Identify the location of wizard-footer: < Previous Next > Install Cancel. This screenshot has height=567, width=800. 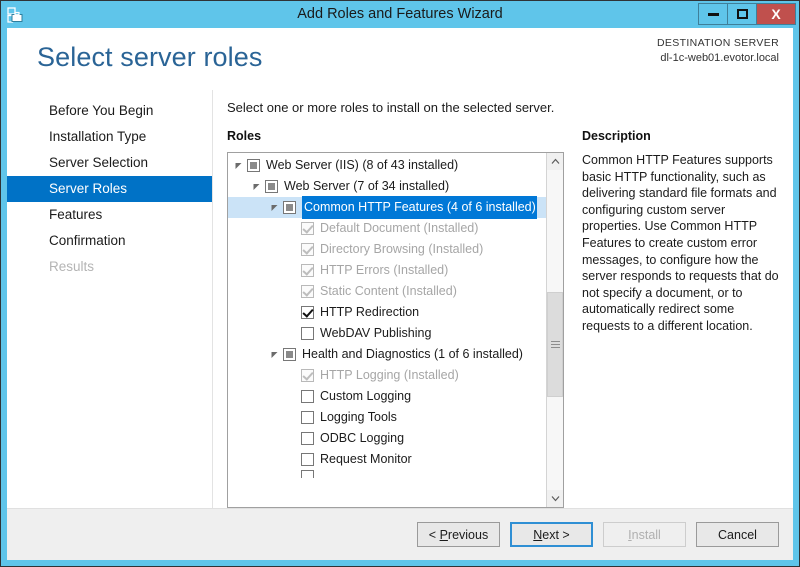
(400, 534).